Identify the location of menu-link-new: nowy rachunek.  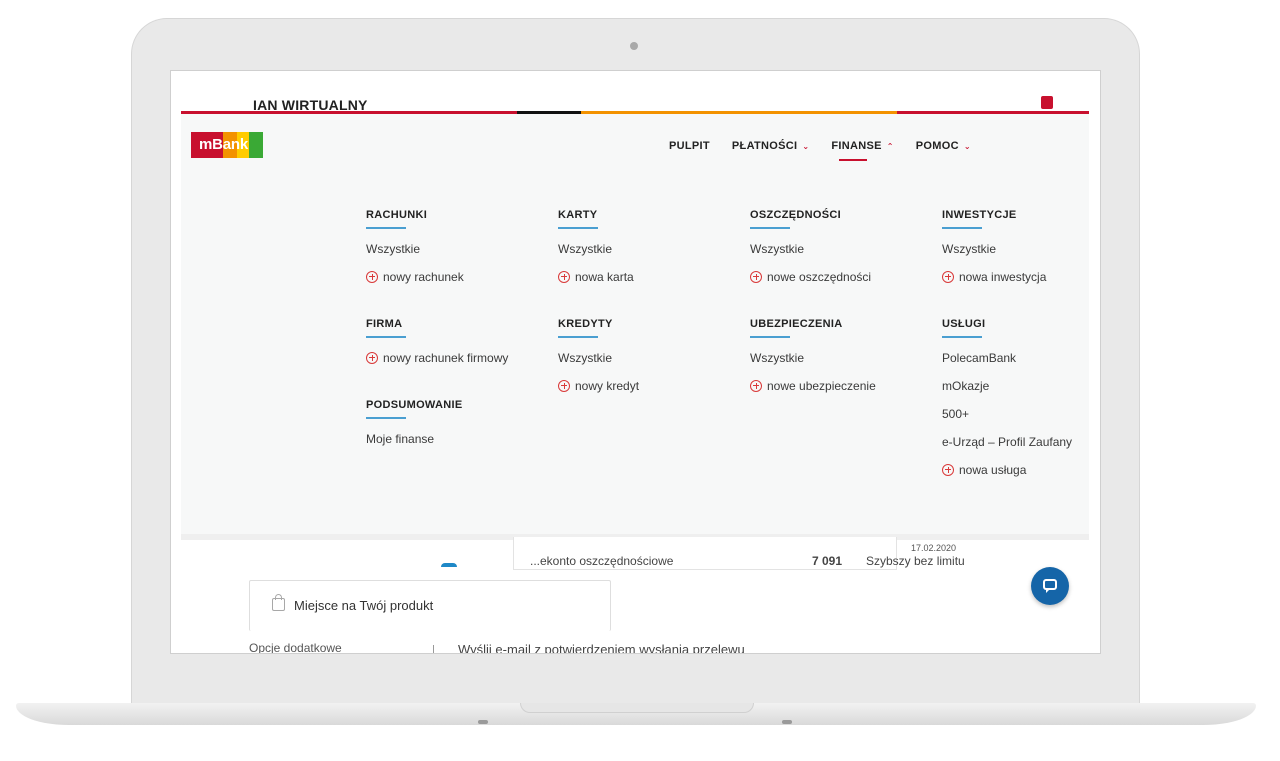
(456, 276).